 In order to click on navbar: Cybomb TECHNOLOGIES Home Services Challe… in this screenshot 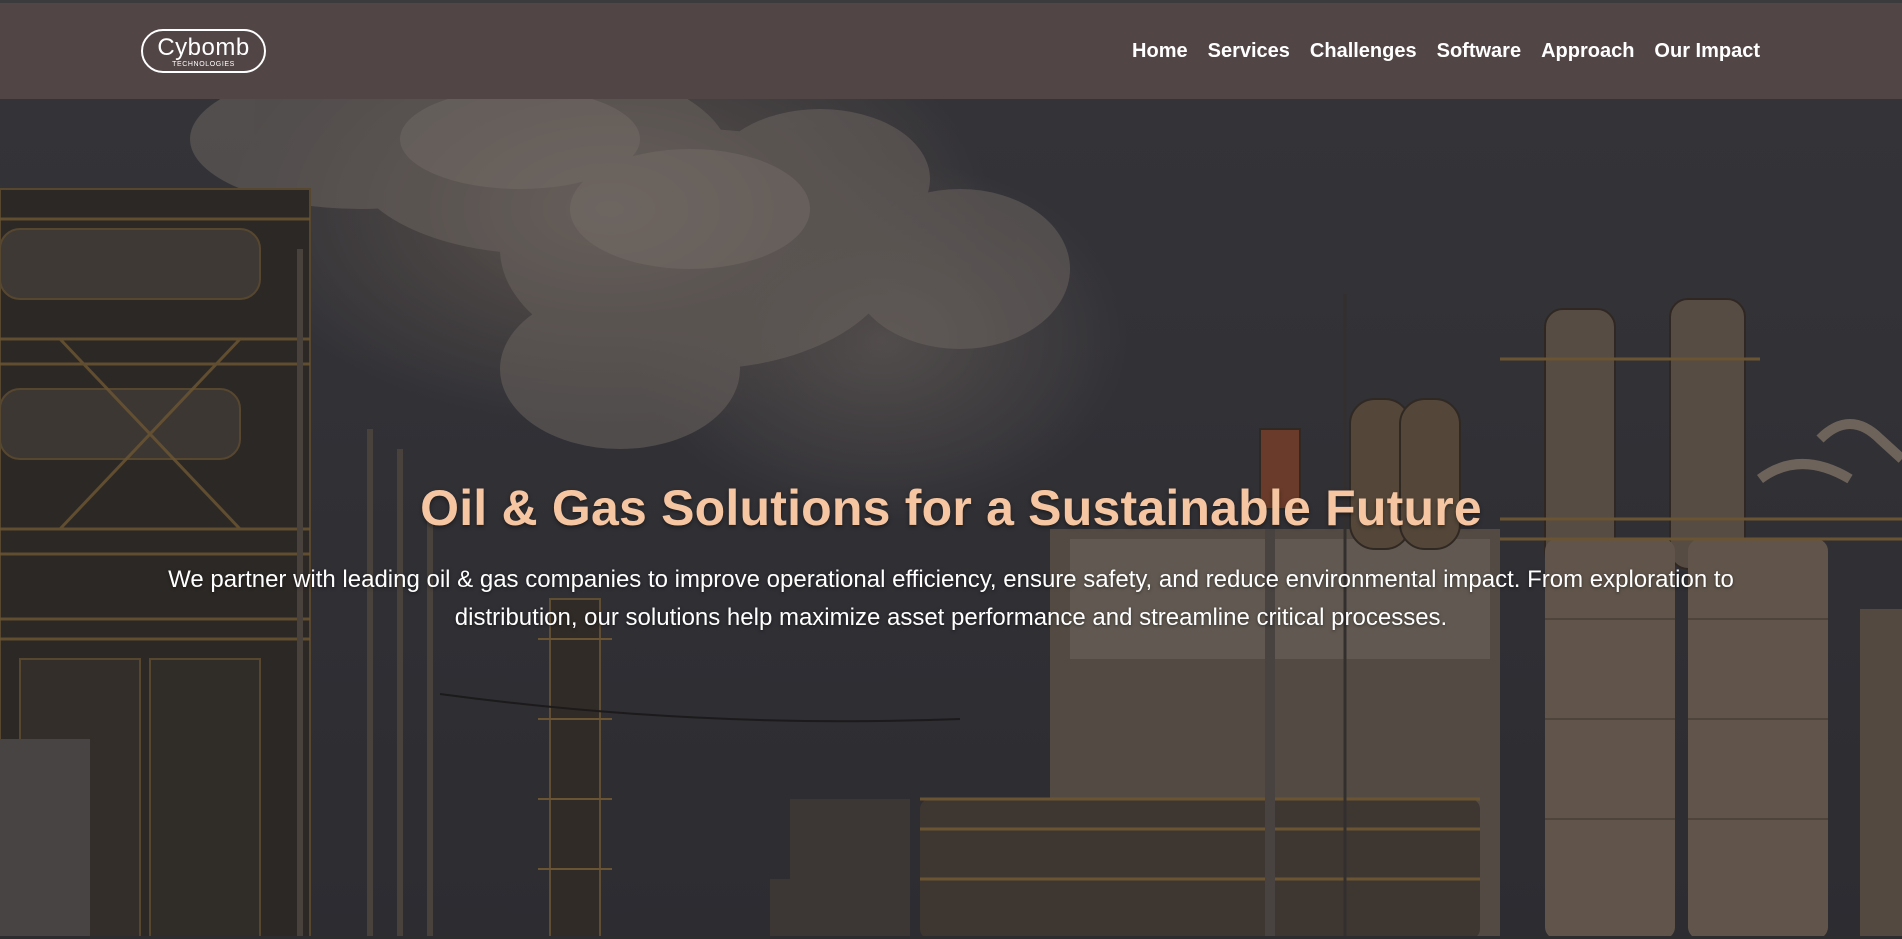, I will do `click(951, 51)`.